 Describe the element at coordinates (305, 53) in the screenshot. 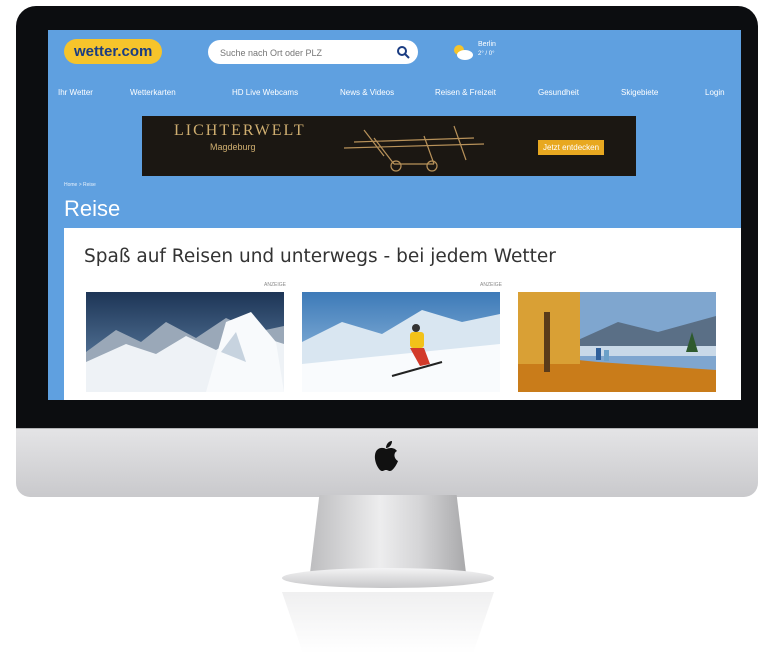

I see `search-input` at that location.